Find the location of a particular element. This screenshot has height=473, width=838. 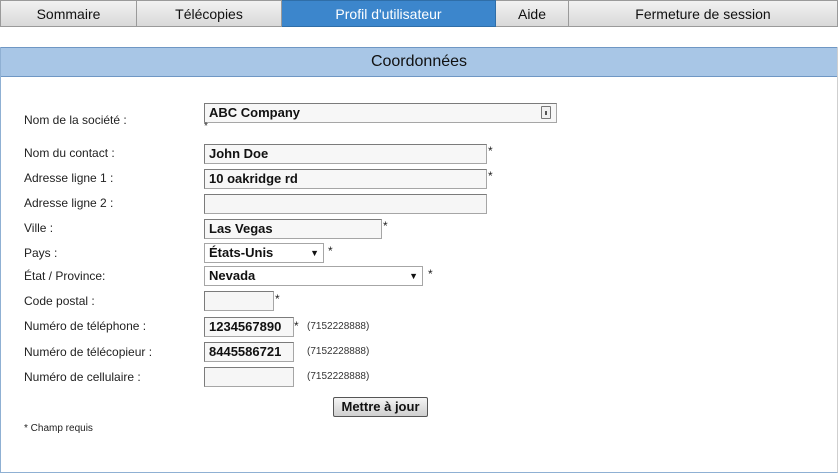

country-select: États-Unis ▼ is located at coordinates (264, 253).